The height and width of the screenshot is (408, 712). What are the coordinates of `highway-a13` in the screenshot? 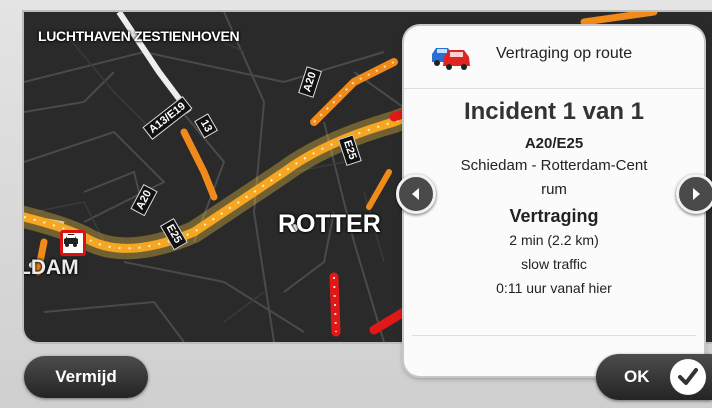 It's located at (154, 63).